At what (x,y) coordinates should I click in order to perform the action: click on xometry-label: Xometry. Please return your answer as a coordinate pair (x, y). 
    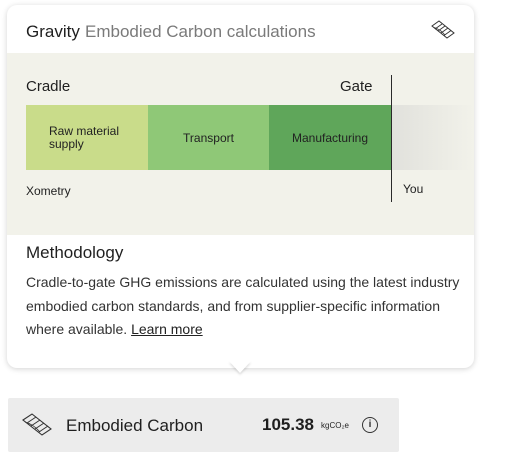
    Looking at the image, I should click on (48, 191).